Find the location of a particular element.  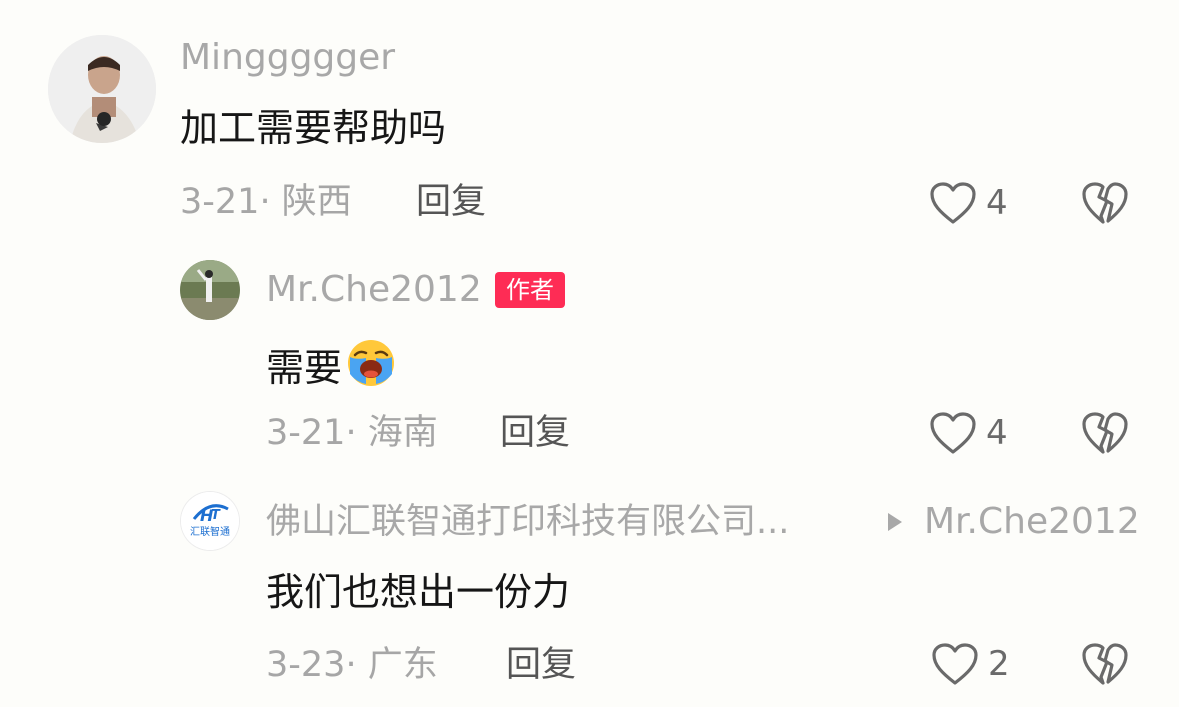

comment-date: 3-23 is located at coordinates (306, 665).